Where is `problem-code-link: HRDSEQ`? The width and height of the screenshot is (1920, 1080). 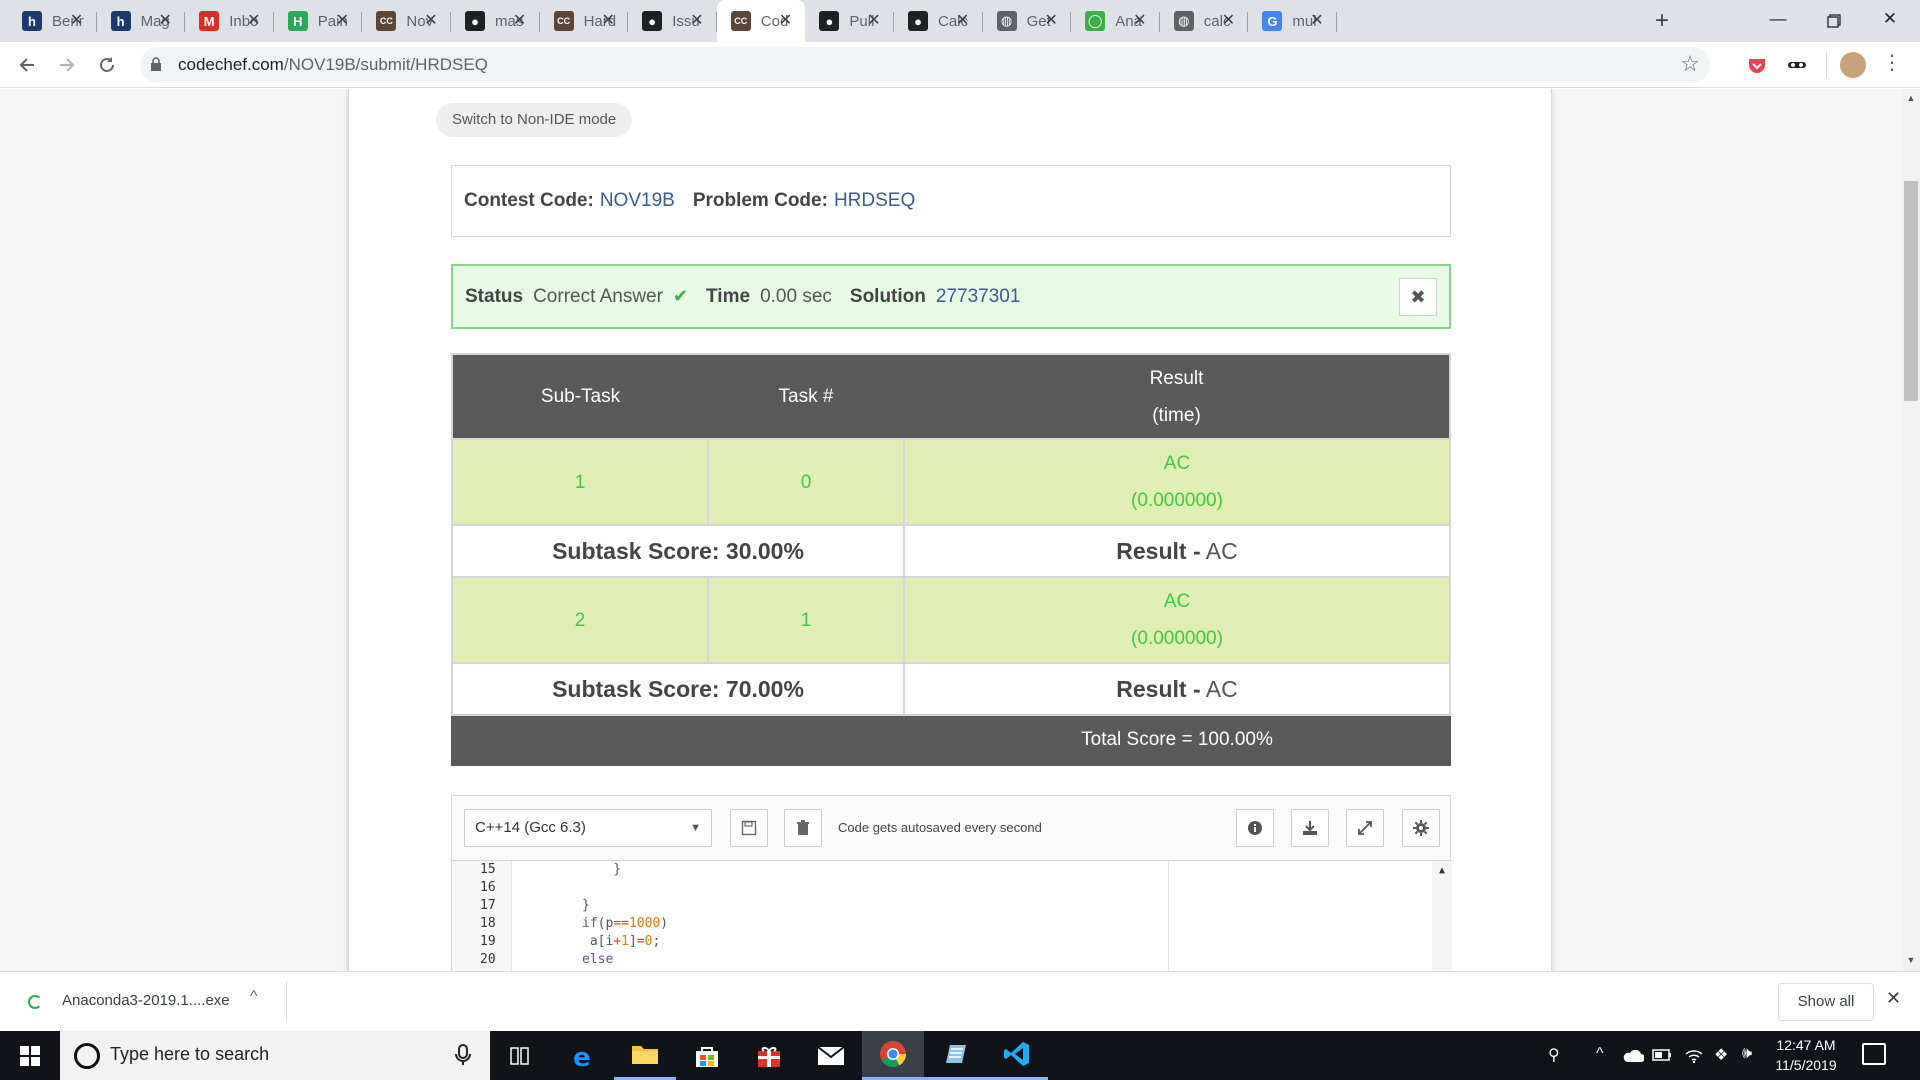 problem-code-link: HRDSEQ is located at coordinates (874, 201).